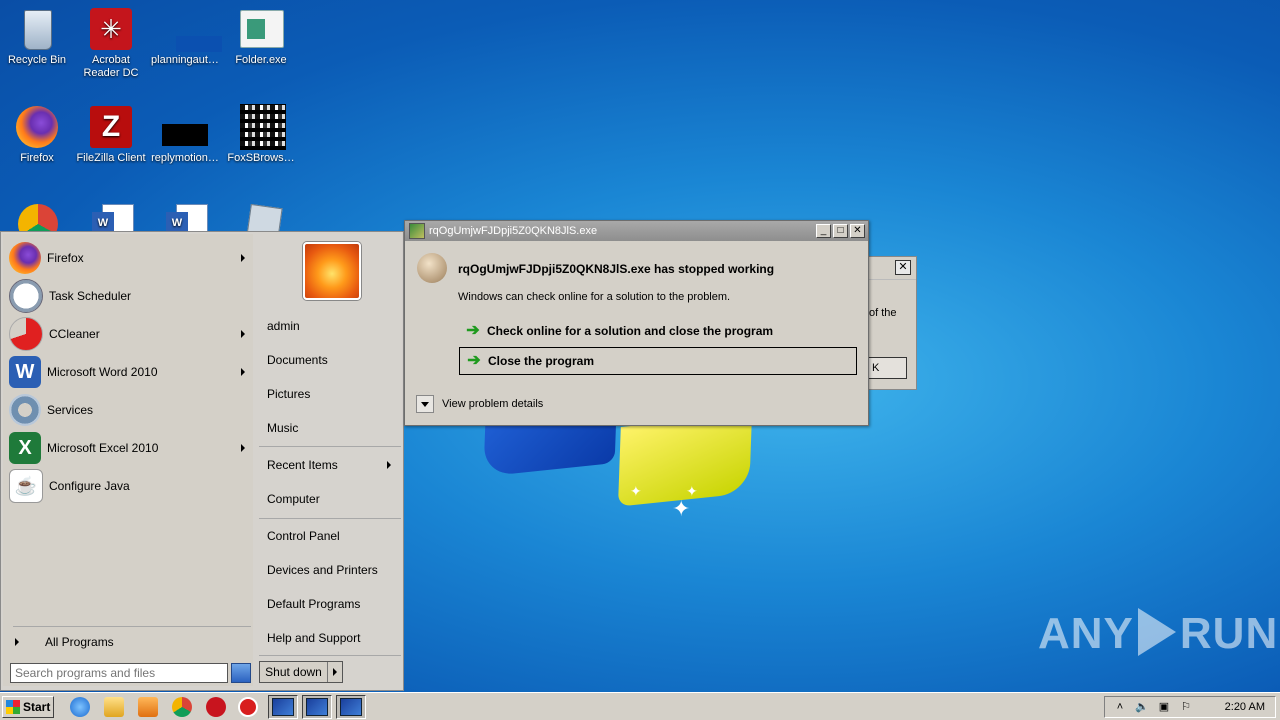 The image size is (1280, 720). I want to click on start-item-task-scheduler: Task Scheduler, so click(130, 296).